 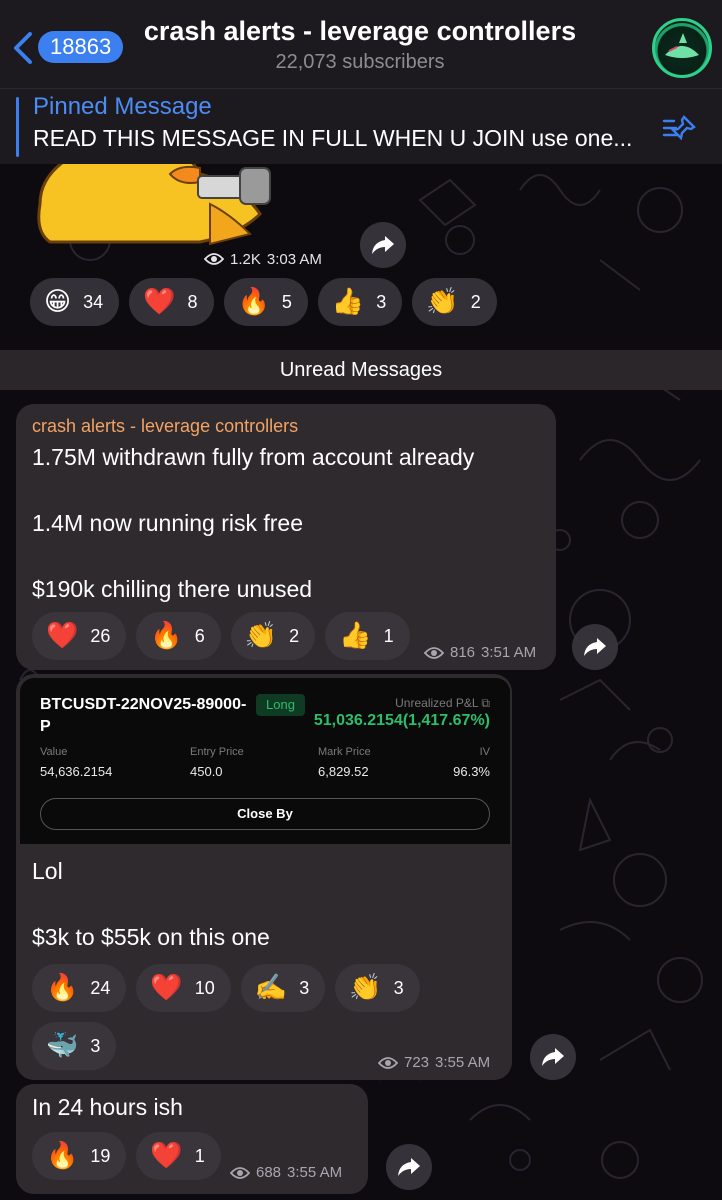 What do you see at coordinates (154, 205) in the screenshot?
I see `duck-sticker-image` at bounding box center [154, 205].